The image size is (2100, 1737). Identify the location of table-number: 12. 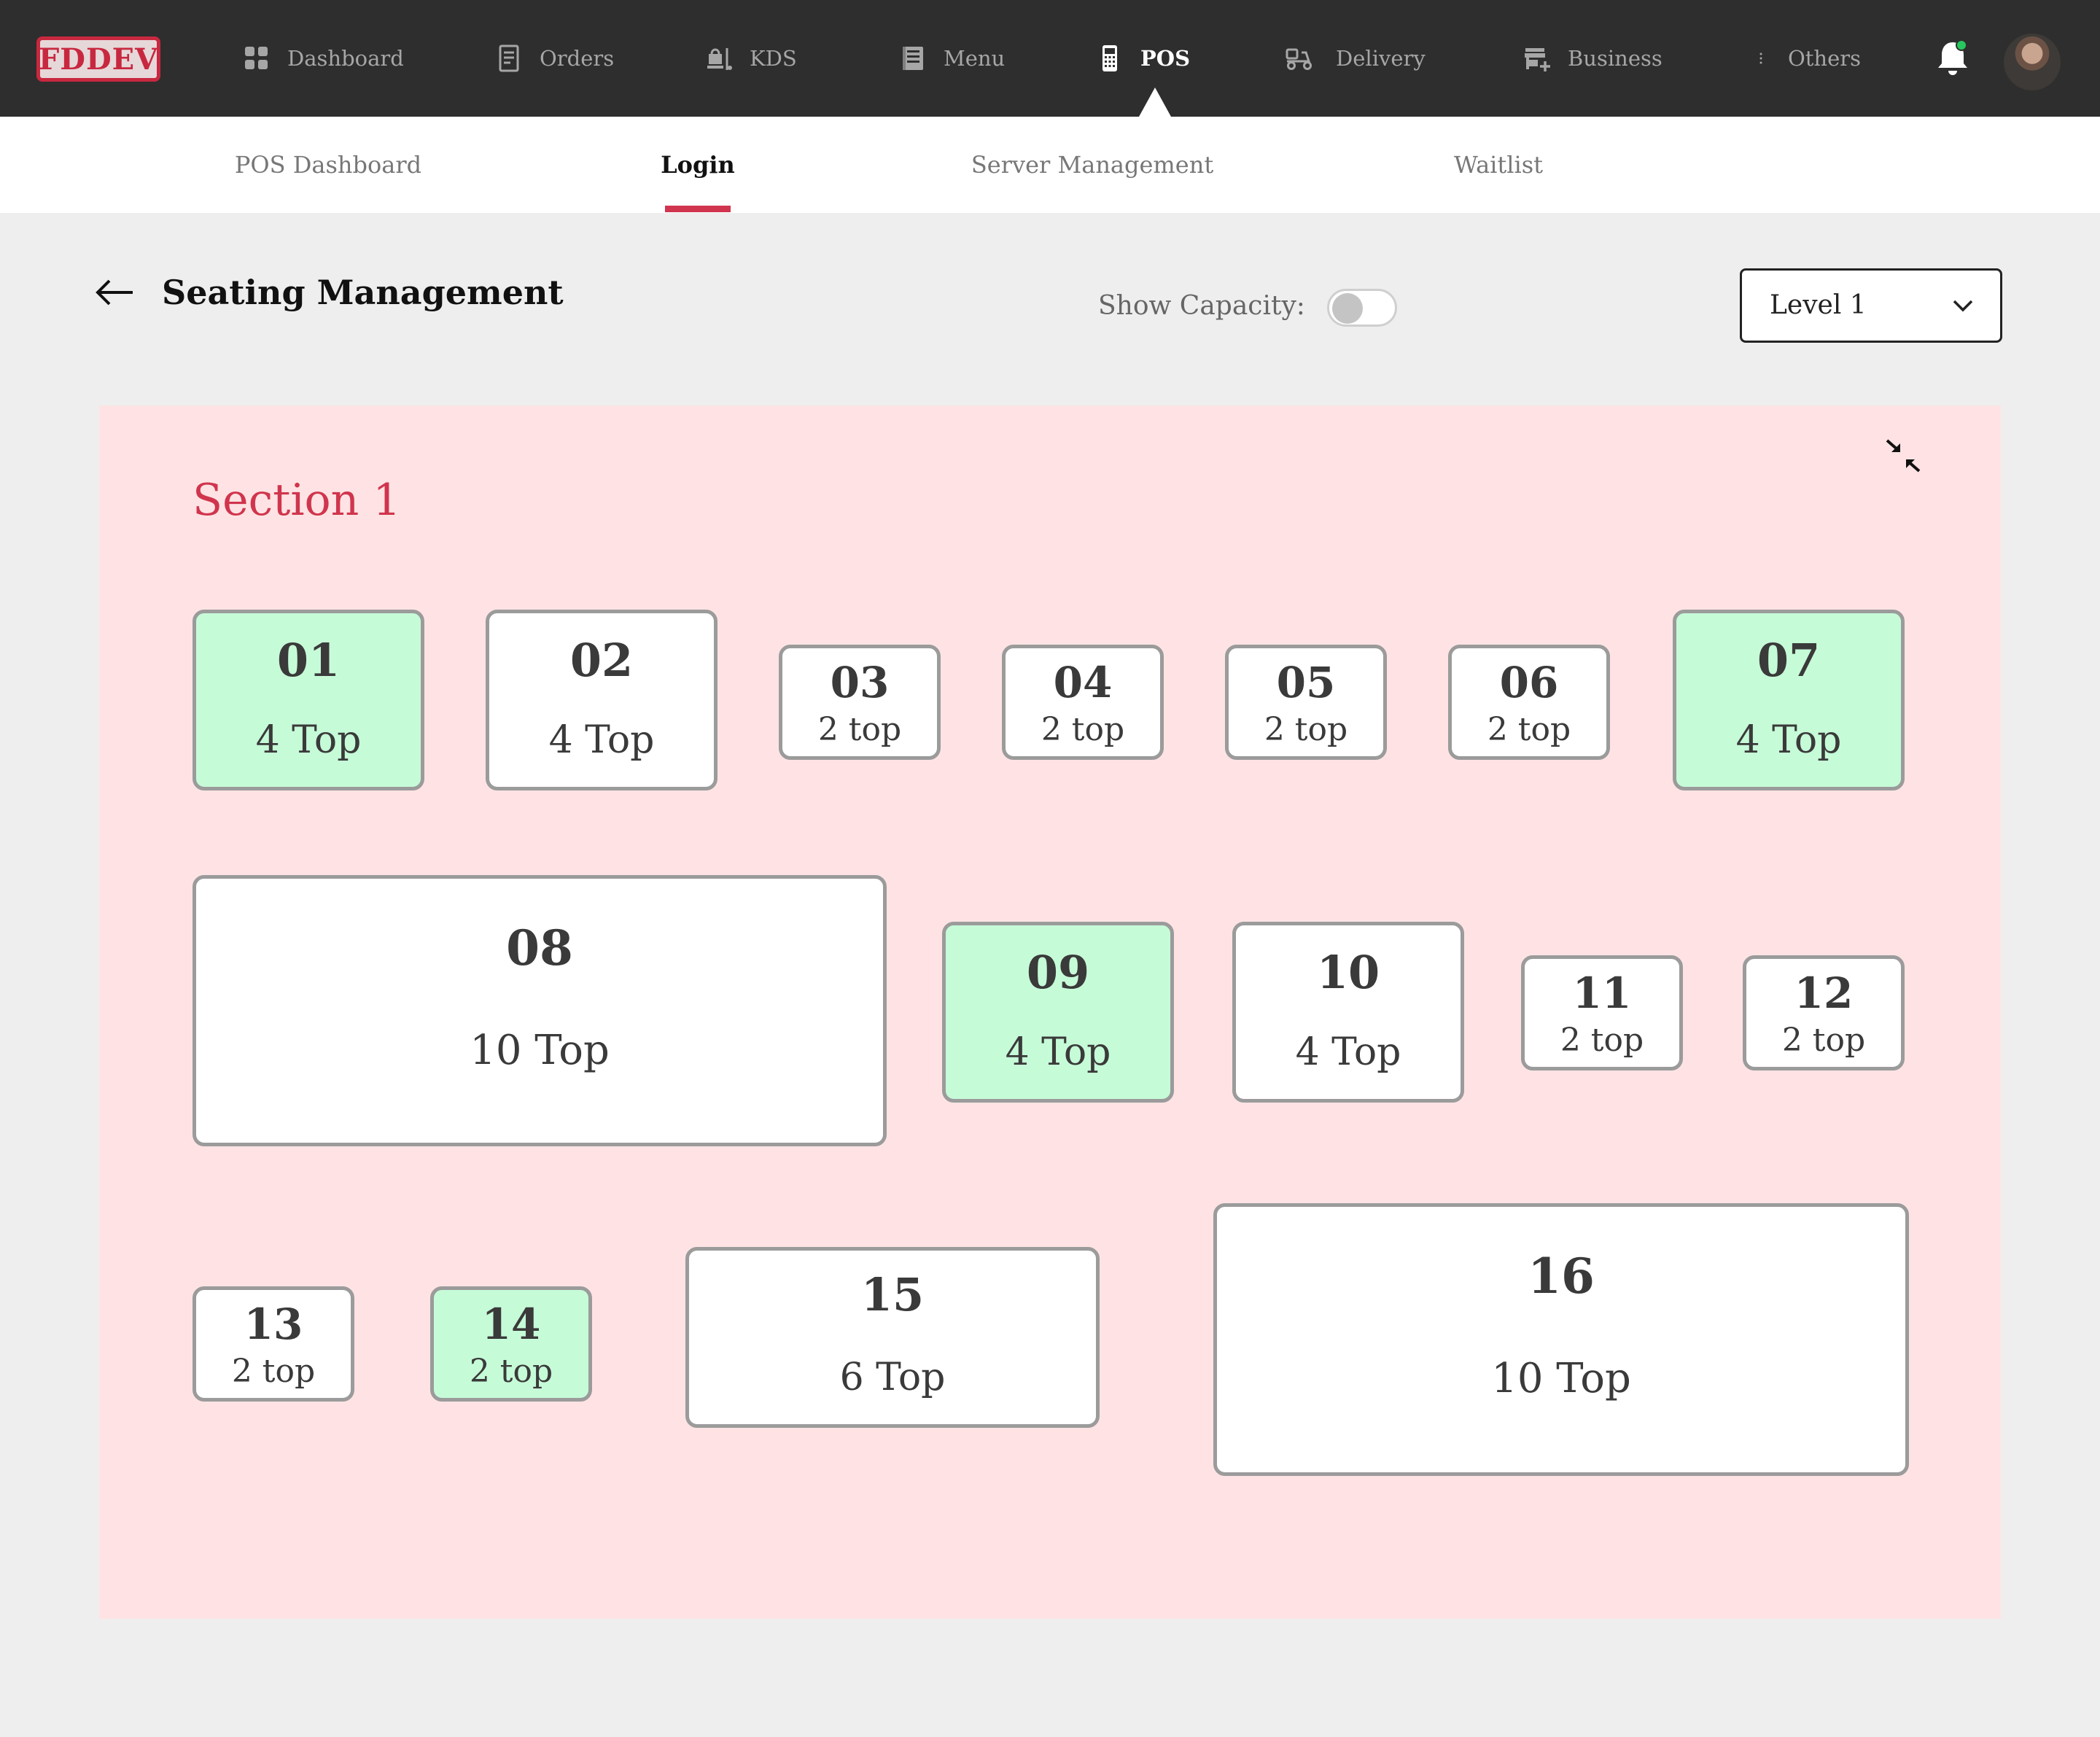
(1824, 993).